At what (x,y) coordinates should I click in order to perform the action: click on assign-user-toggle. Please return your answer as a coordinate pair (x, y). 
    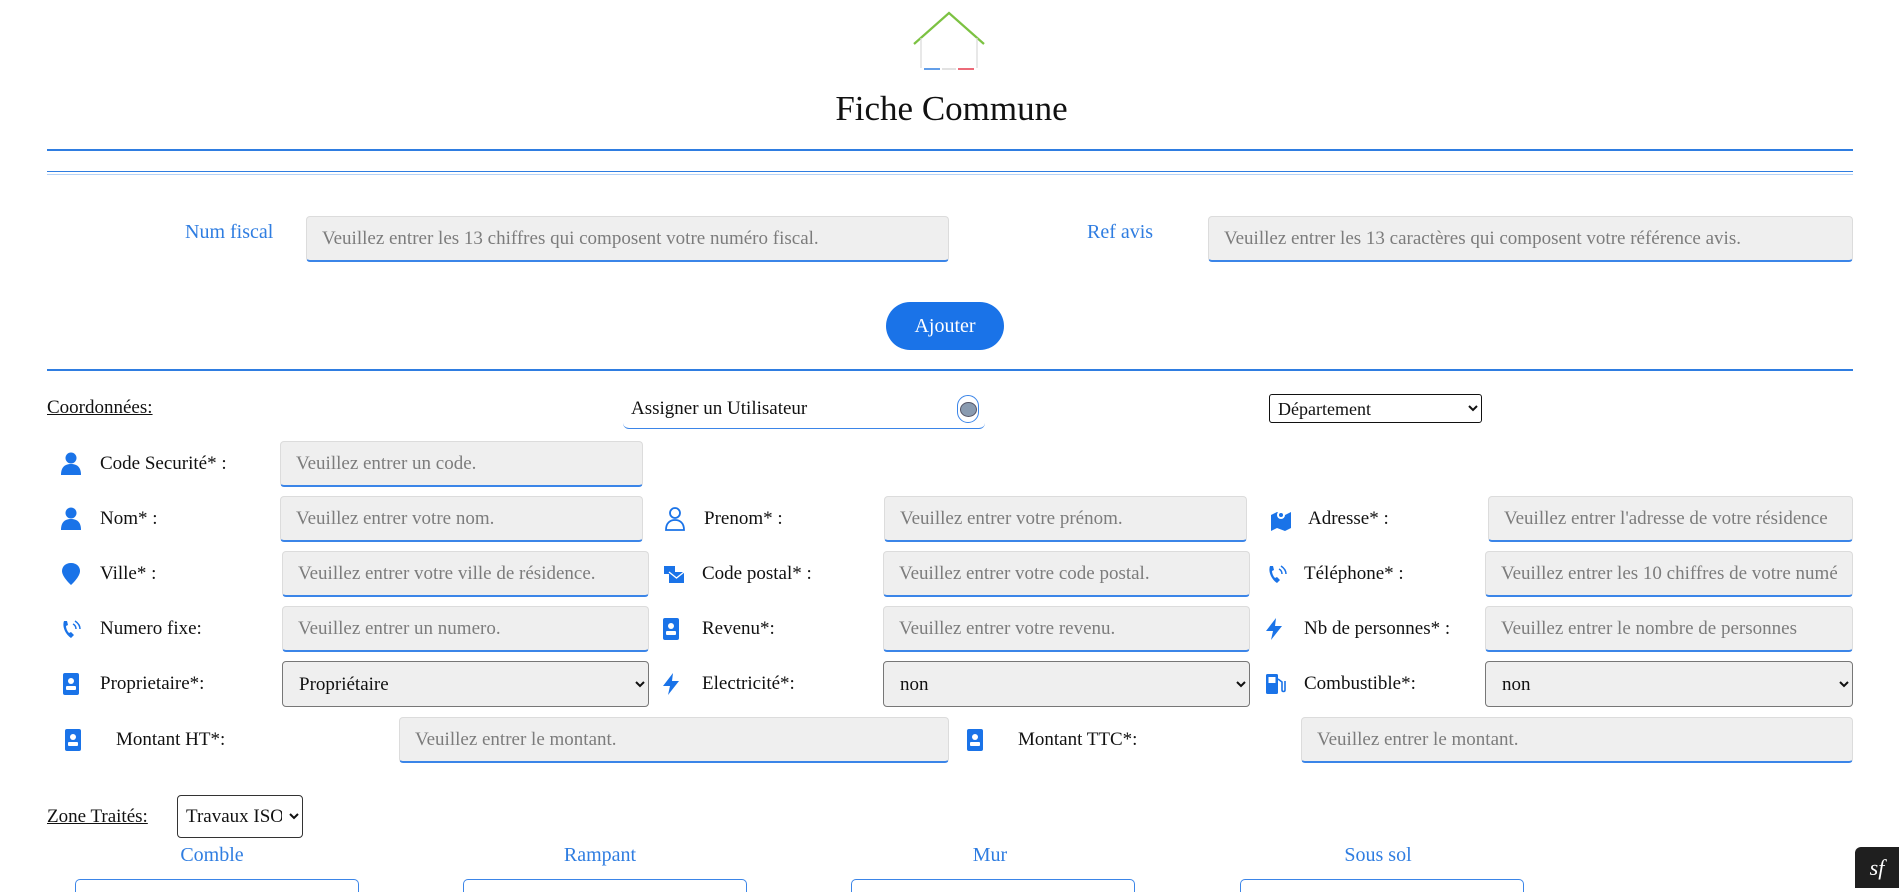
    Looking at the image, I should click on (968, 409).